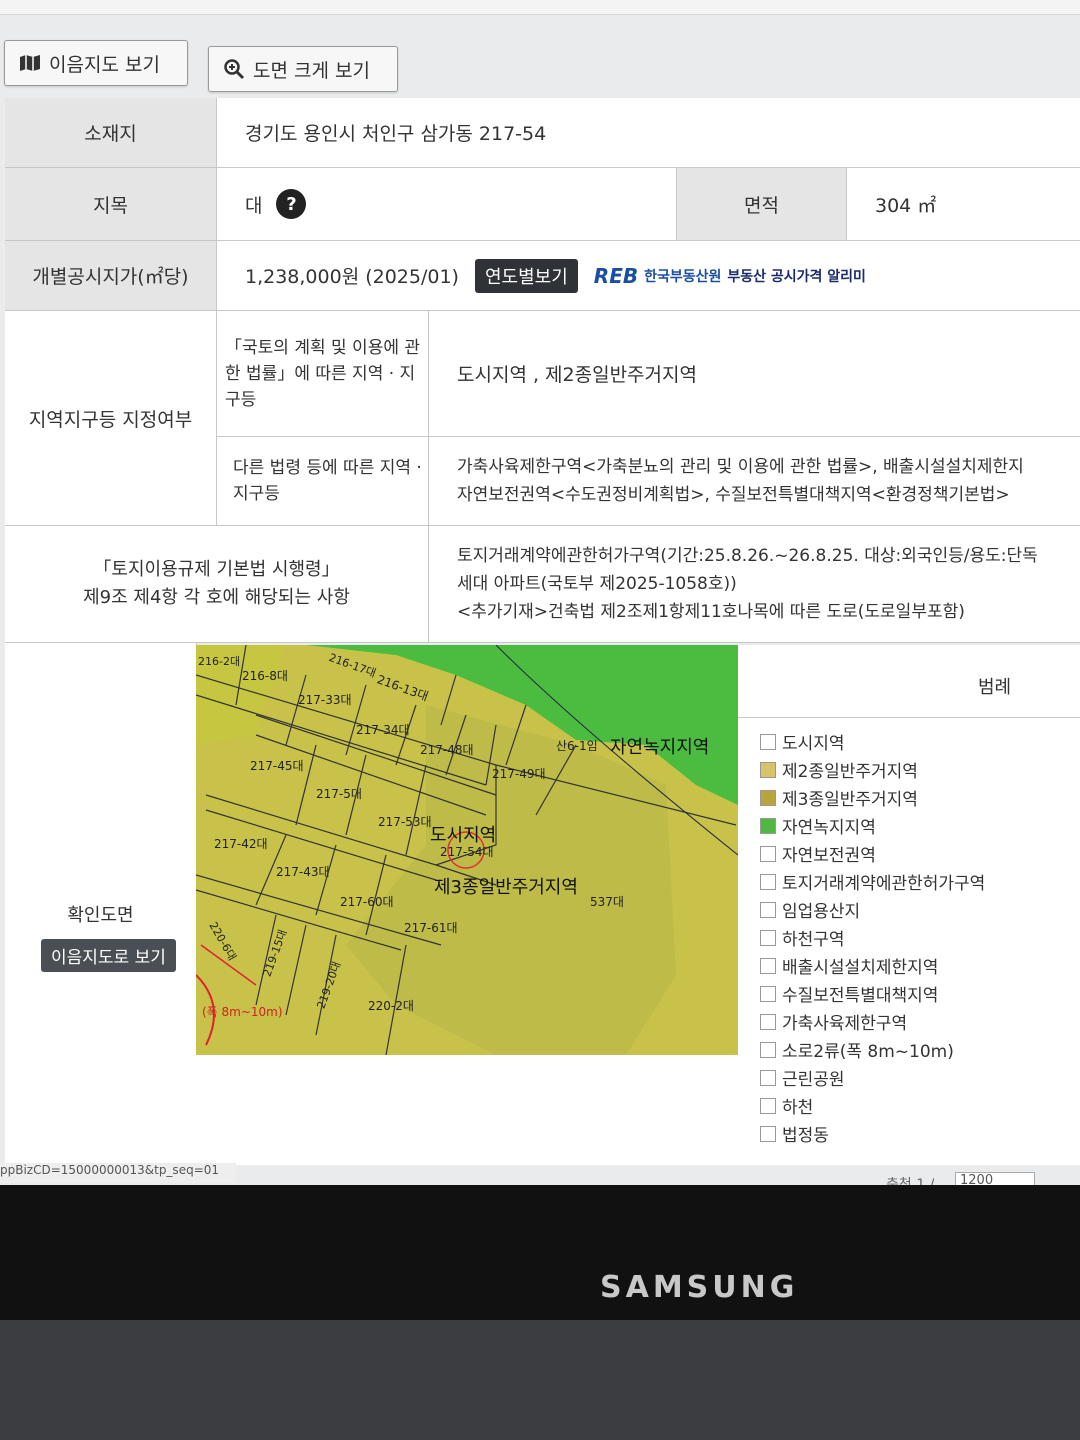  What do you see at coordinates (291, 204) in the screenshot?
I see `help-icon: ?` at bounding box center [291, 204].